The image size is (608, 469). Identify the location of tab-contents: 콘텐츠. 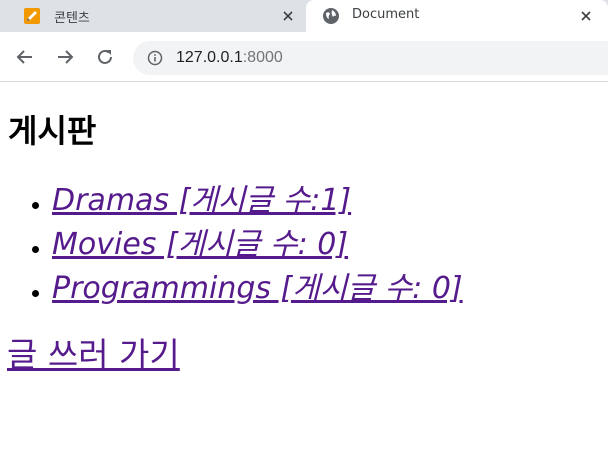
(153, 16).